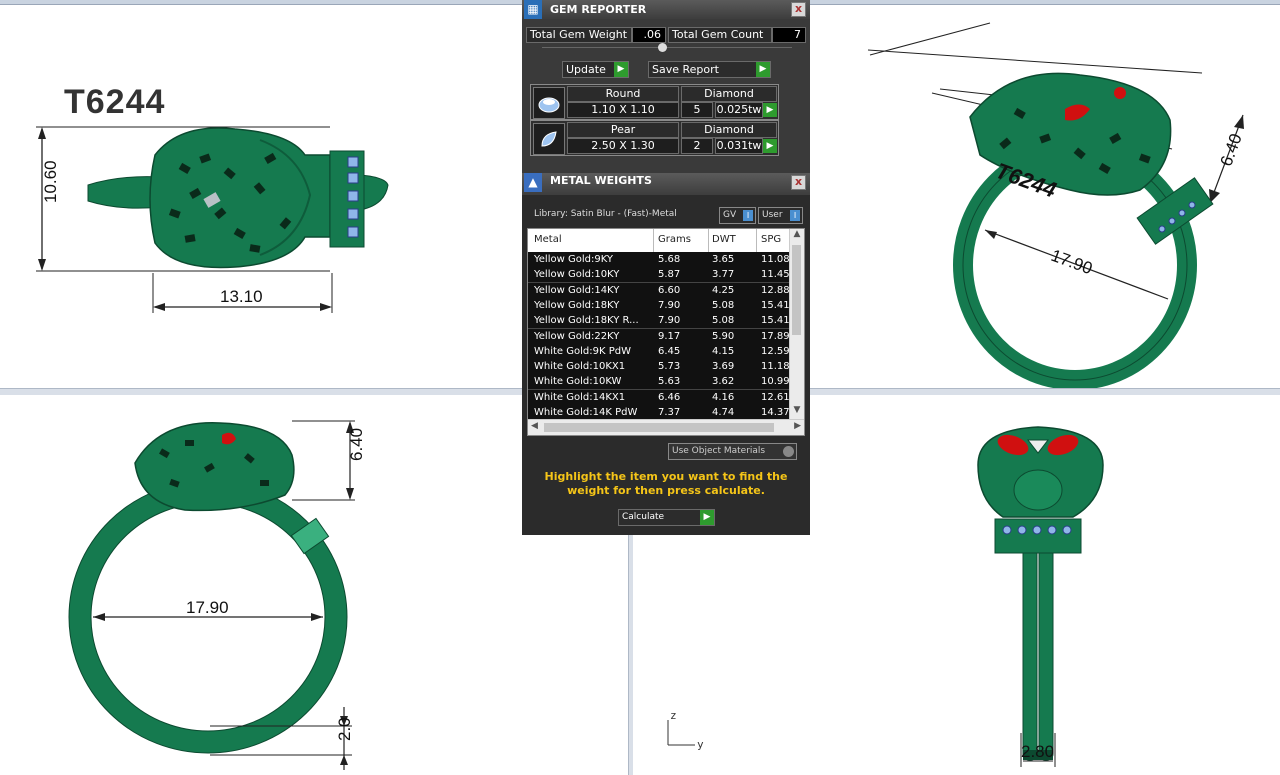  I want to click on table-row: Yellow Gold:22KY 9.17 5.90 17.89, so click(659, 336).